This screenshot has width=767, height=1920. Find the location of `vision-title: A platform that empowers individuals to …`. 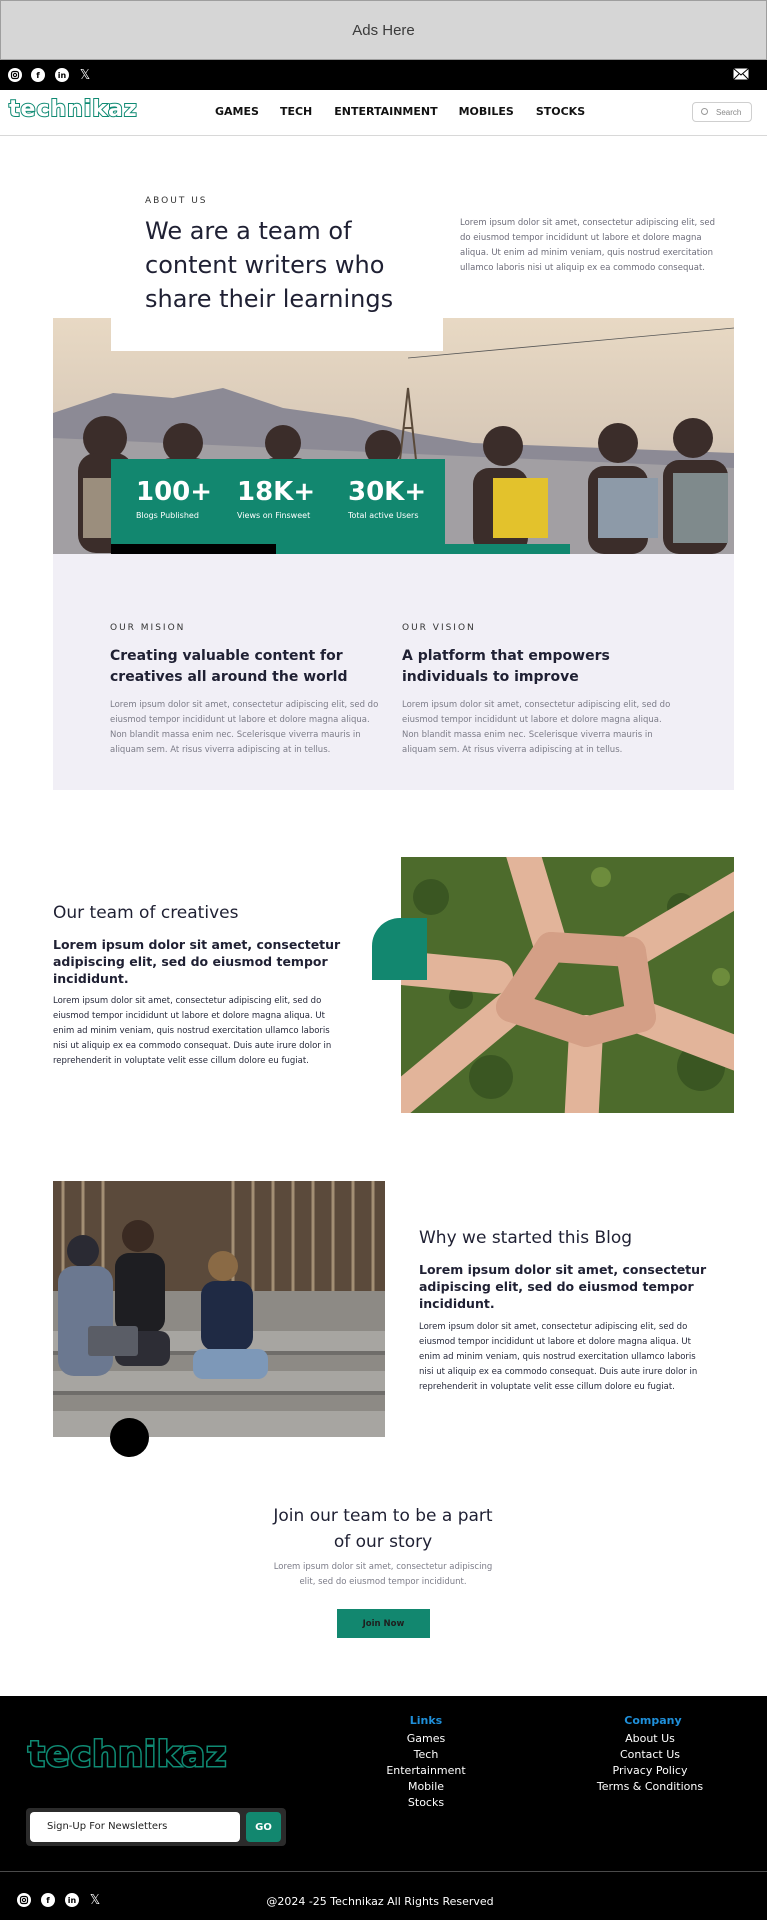

vision-title: A platform that empowers individuals to … is located at coordinates (532, 667).